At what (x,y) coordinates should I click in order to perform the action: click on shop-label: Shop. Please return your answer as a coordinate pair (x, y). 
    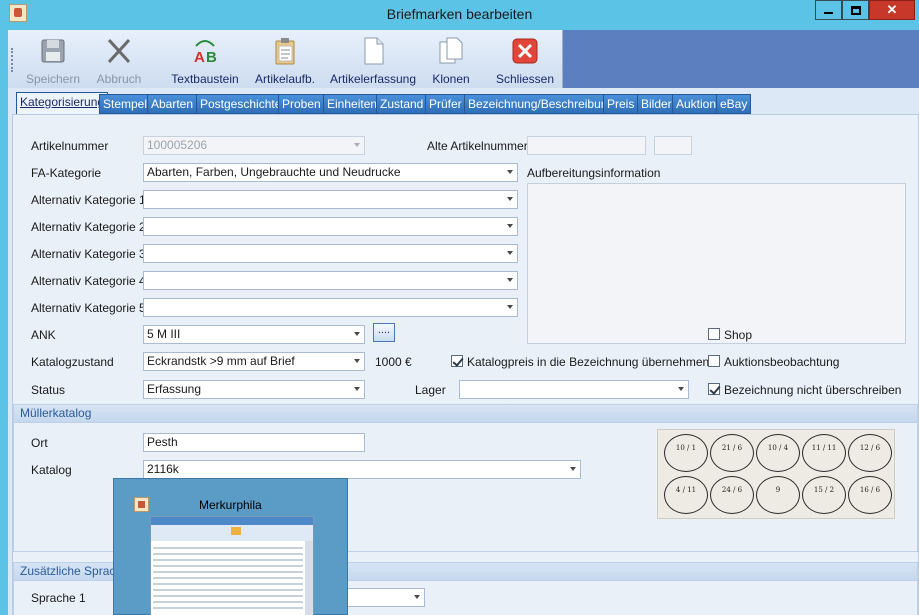
    Looking at the image, I should click on (738, 335).